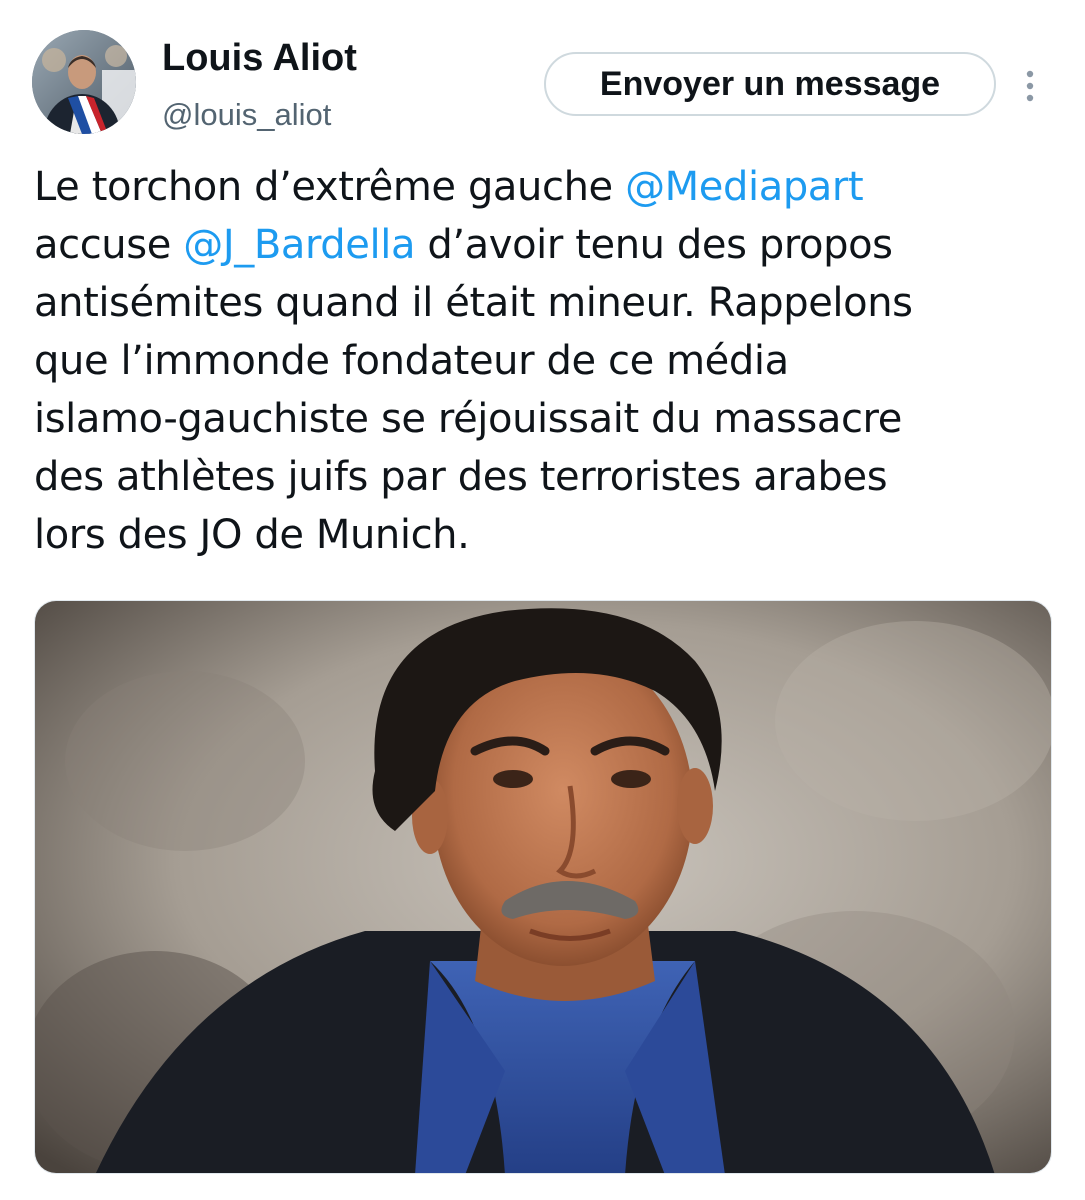 Image resolution: width=1085 pixels, height=1200 pixels. I want to click on send-message-button: Envoyer un message, so click(770, 84).